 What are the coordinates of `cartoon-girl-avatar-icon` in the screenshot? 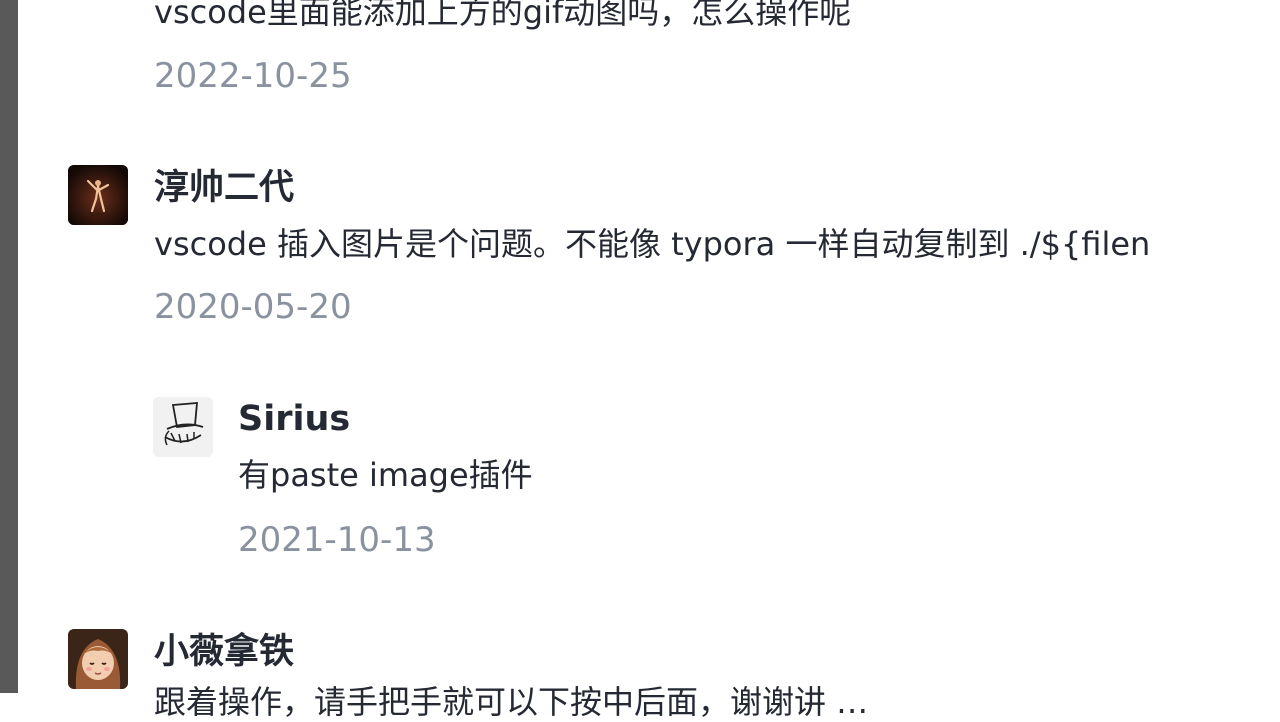 It's located at (98, 659).